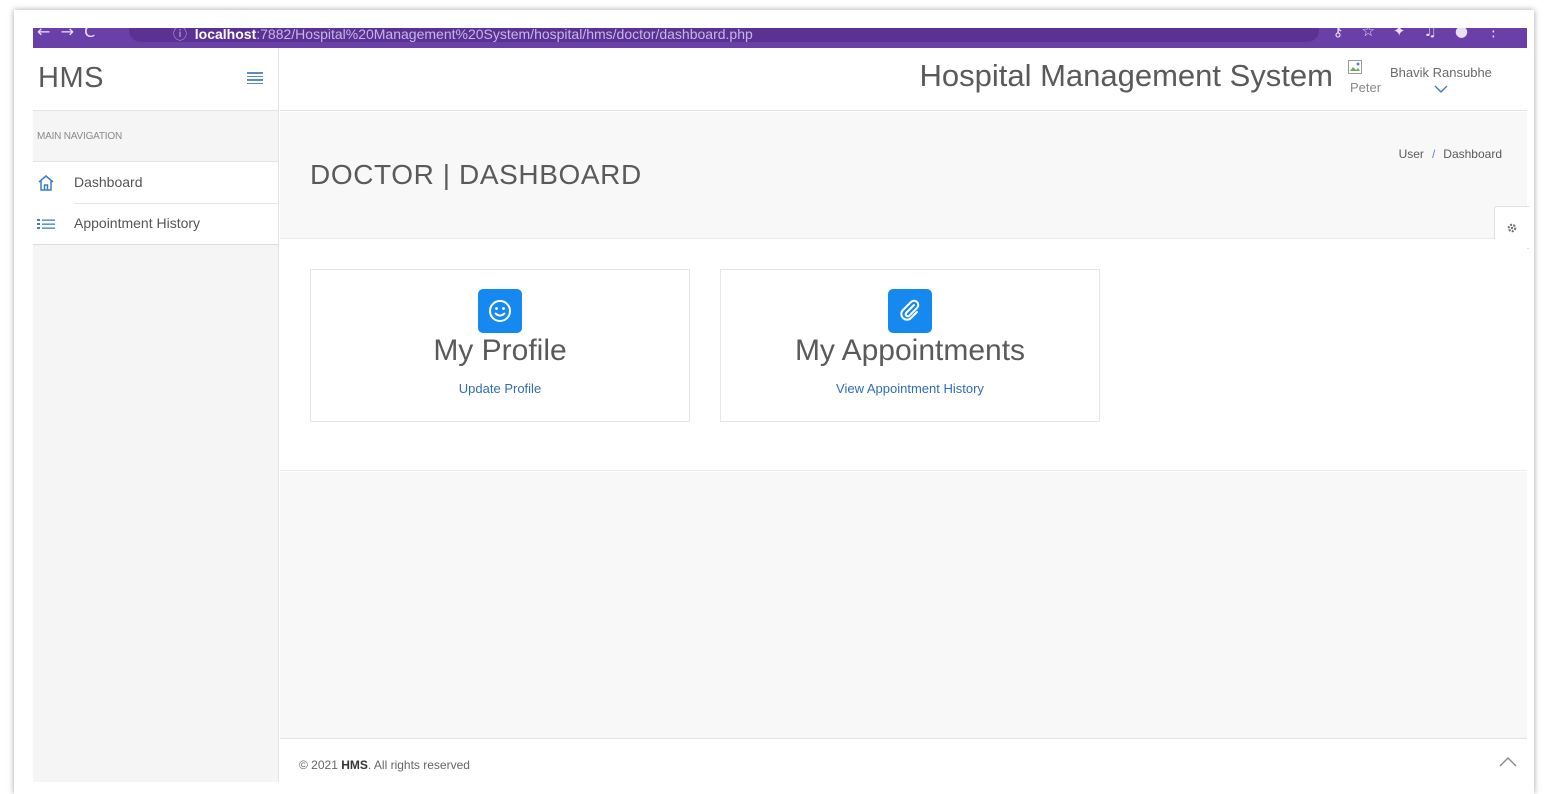 This screenshot has height=794, width=1544. I want to click on card-my-appointments: My Appointments View Appointment History, so click(910, 345).